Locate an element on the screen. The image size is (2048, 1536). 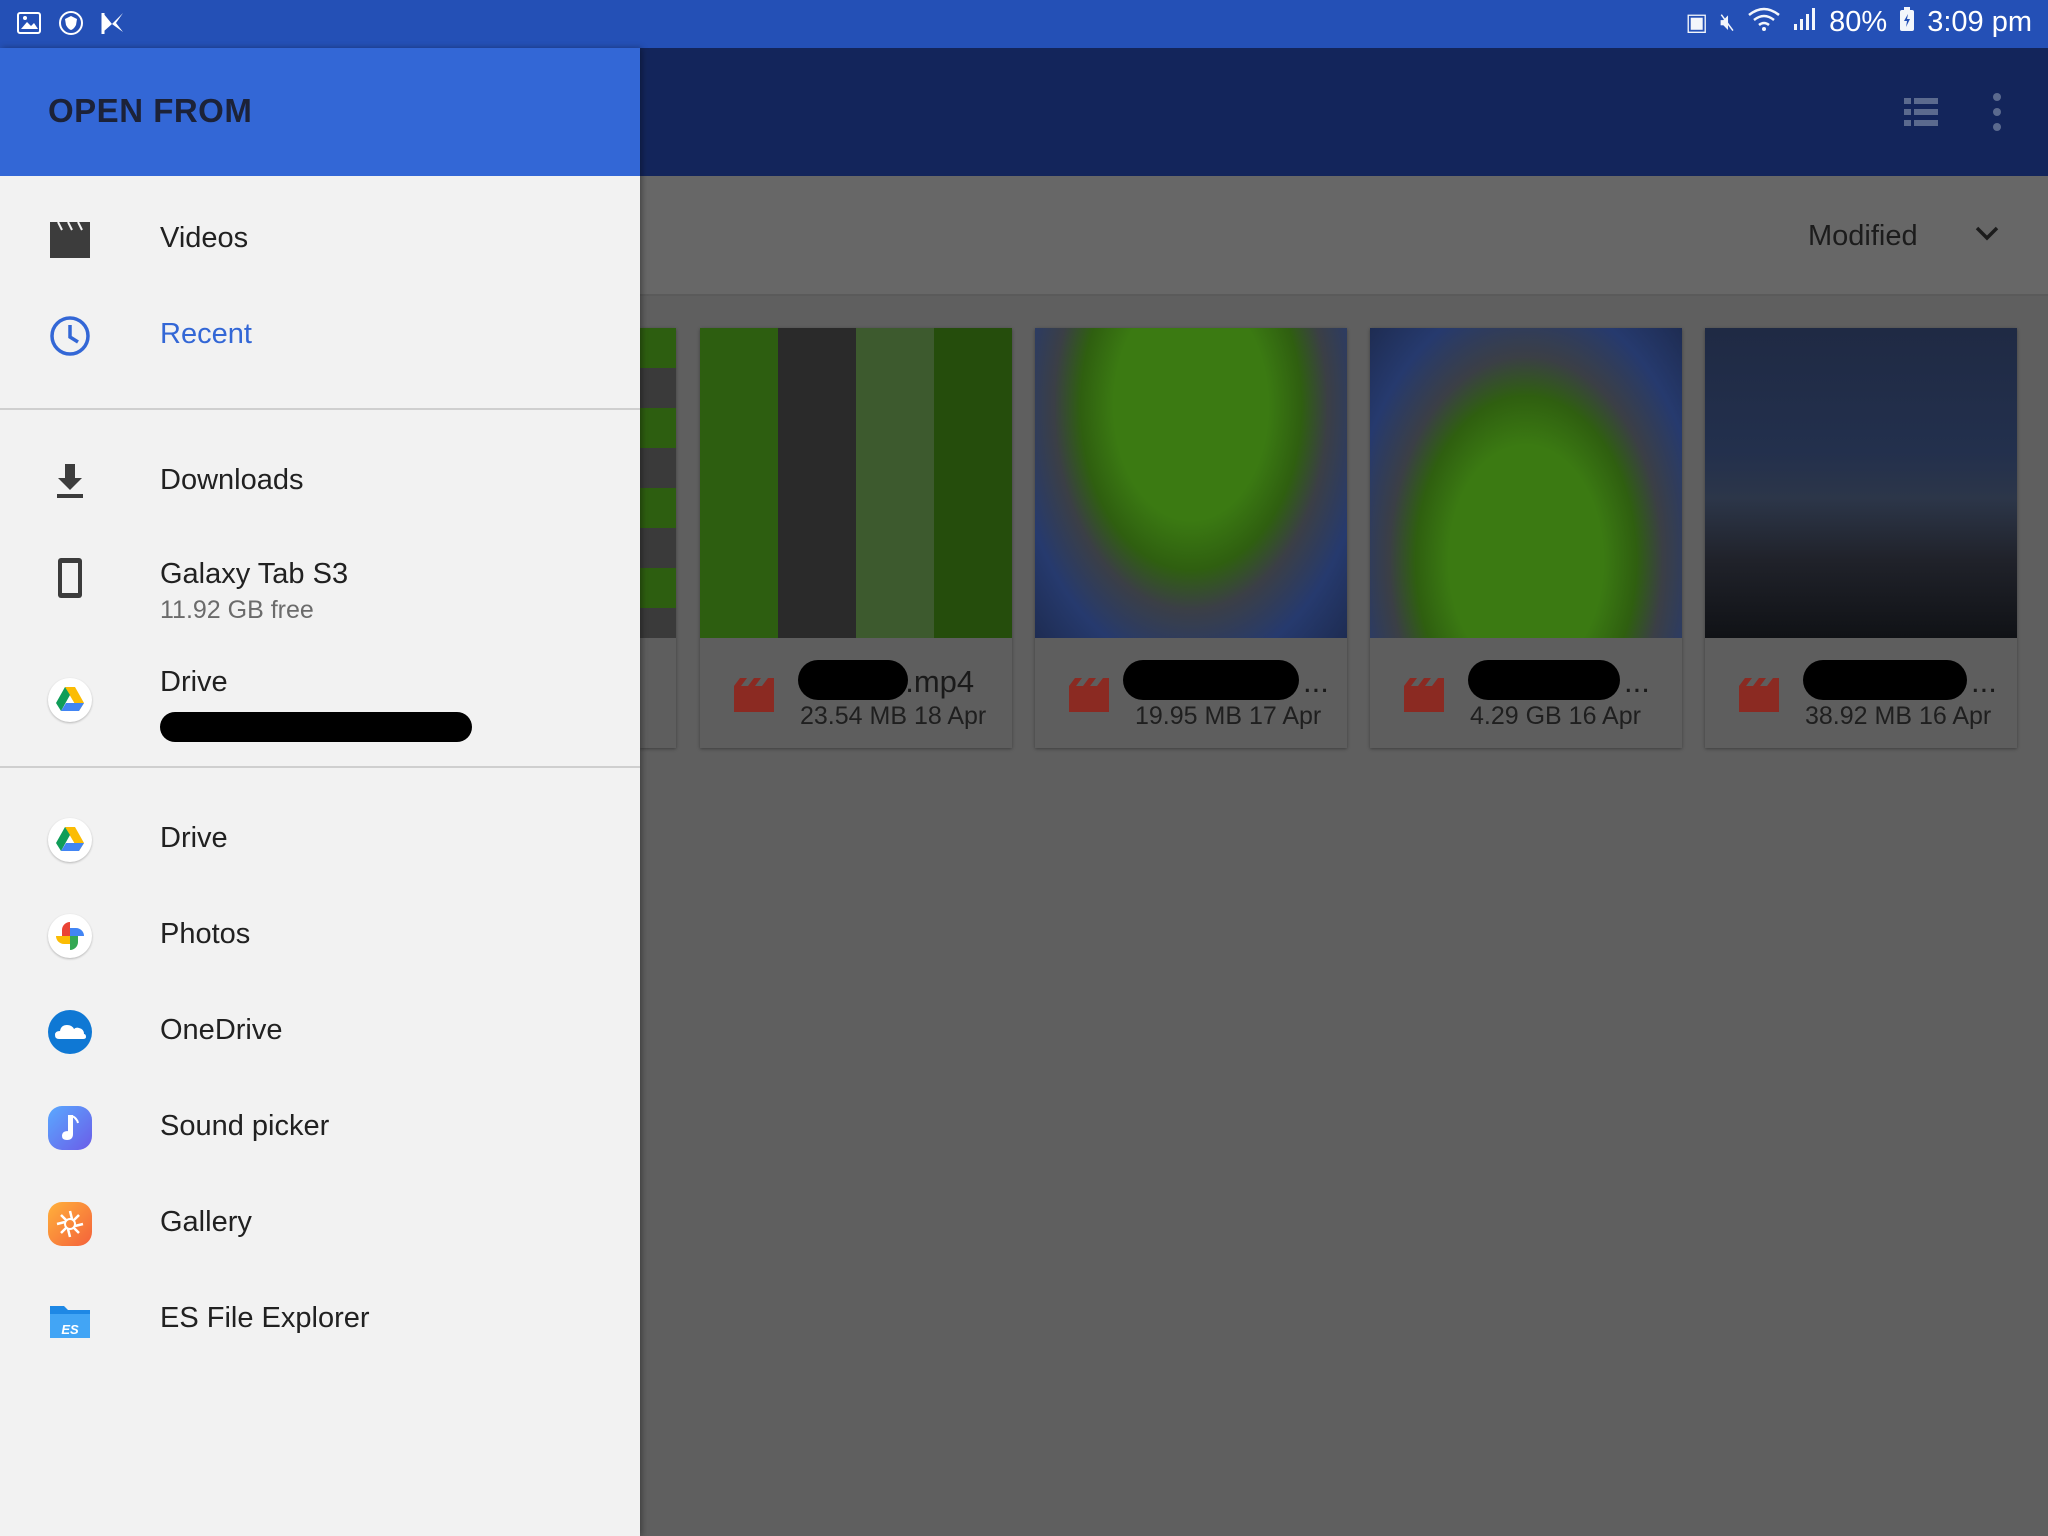
mute-icon: 🔇︎ is located at coordinates (1728, 22).